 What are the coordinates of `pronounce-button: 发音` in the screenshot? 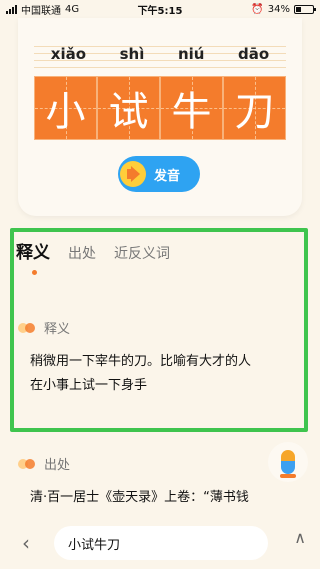 It's located at (159, 174).